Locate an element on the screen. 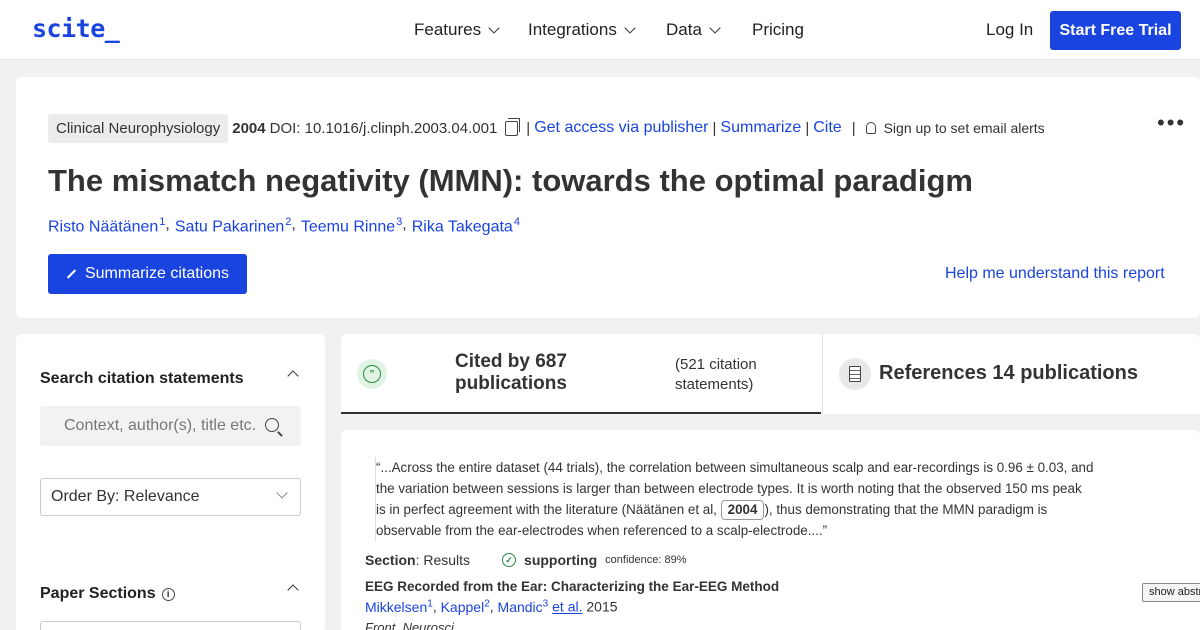  nav-data: Data is located at coordinates (693, 30).